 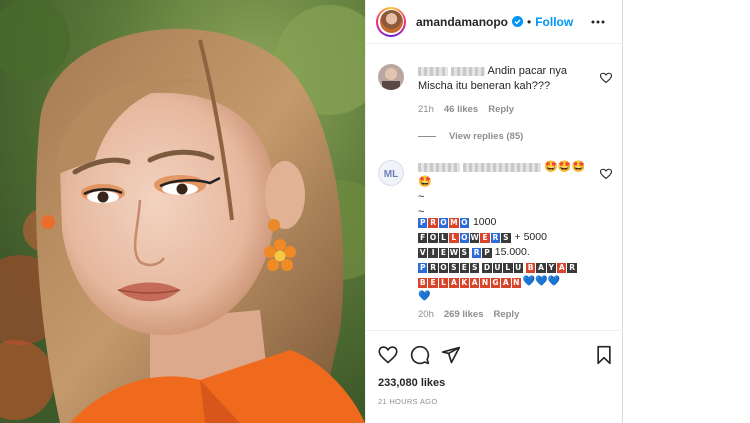 I want to click on promo-line-6: 💙, so click(x=513, y=296).